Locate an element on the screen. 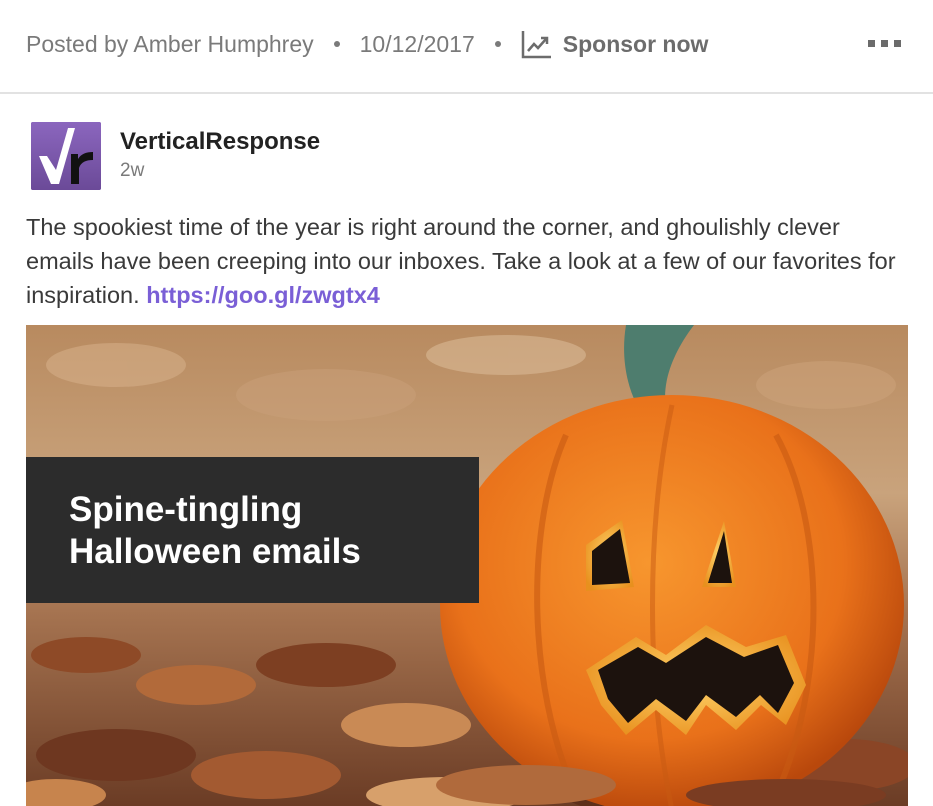  sponsor-now-label: Sponsor now is located at coordinates (635, 43).